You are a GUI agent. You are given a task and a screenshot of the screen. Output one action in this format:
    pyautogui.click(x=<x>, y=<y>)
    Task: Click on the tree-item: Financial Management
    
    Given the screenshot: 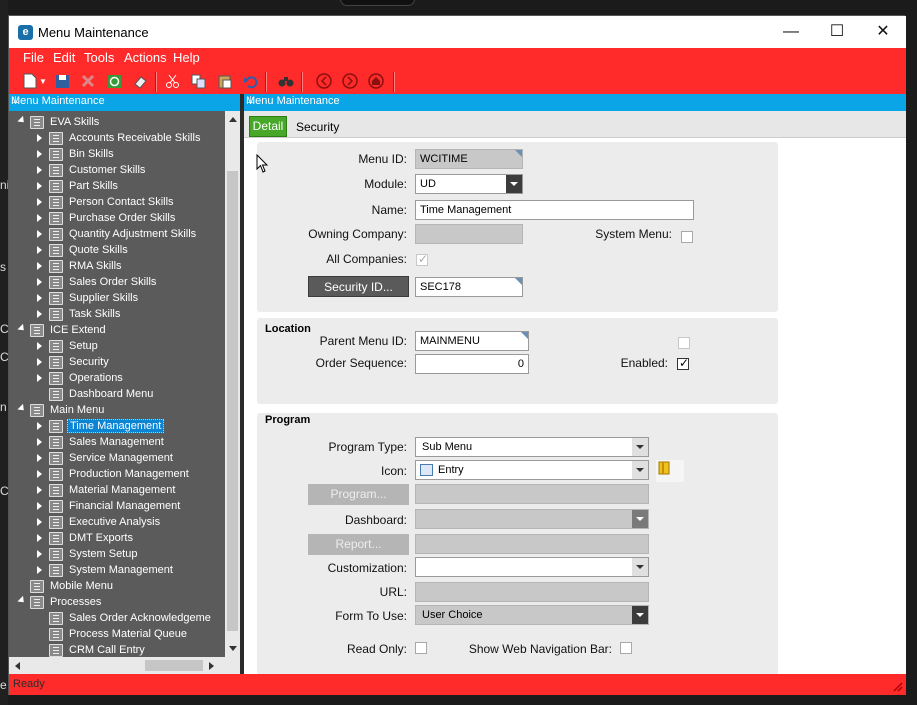 What is the action you would take?
    pyautogui.click(x=117, y=507)
    